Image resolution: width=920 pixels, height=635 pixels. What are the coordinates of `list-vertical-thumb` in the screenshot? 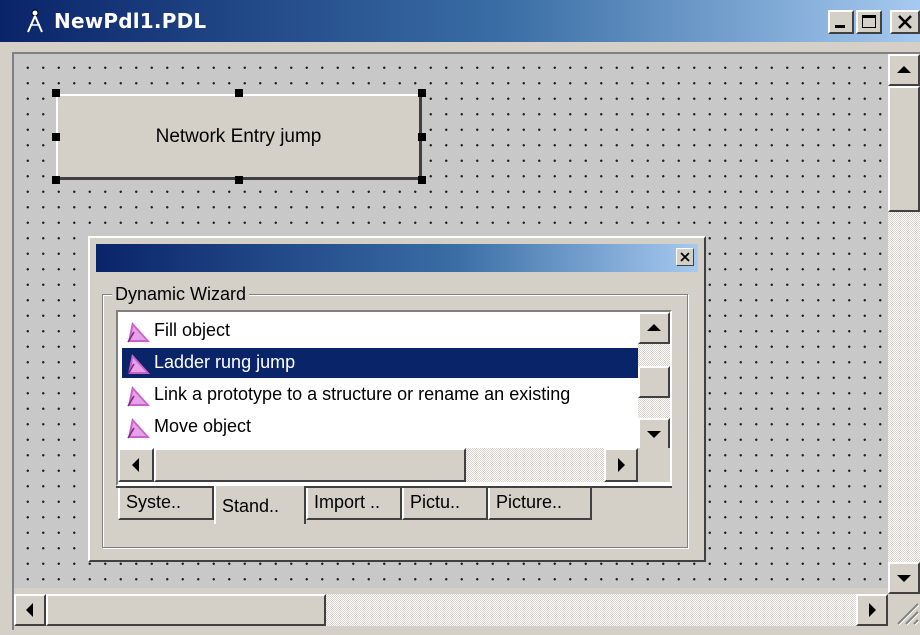 It's located at (654, 382).